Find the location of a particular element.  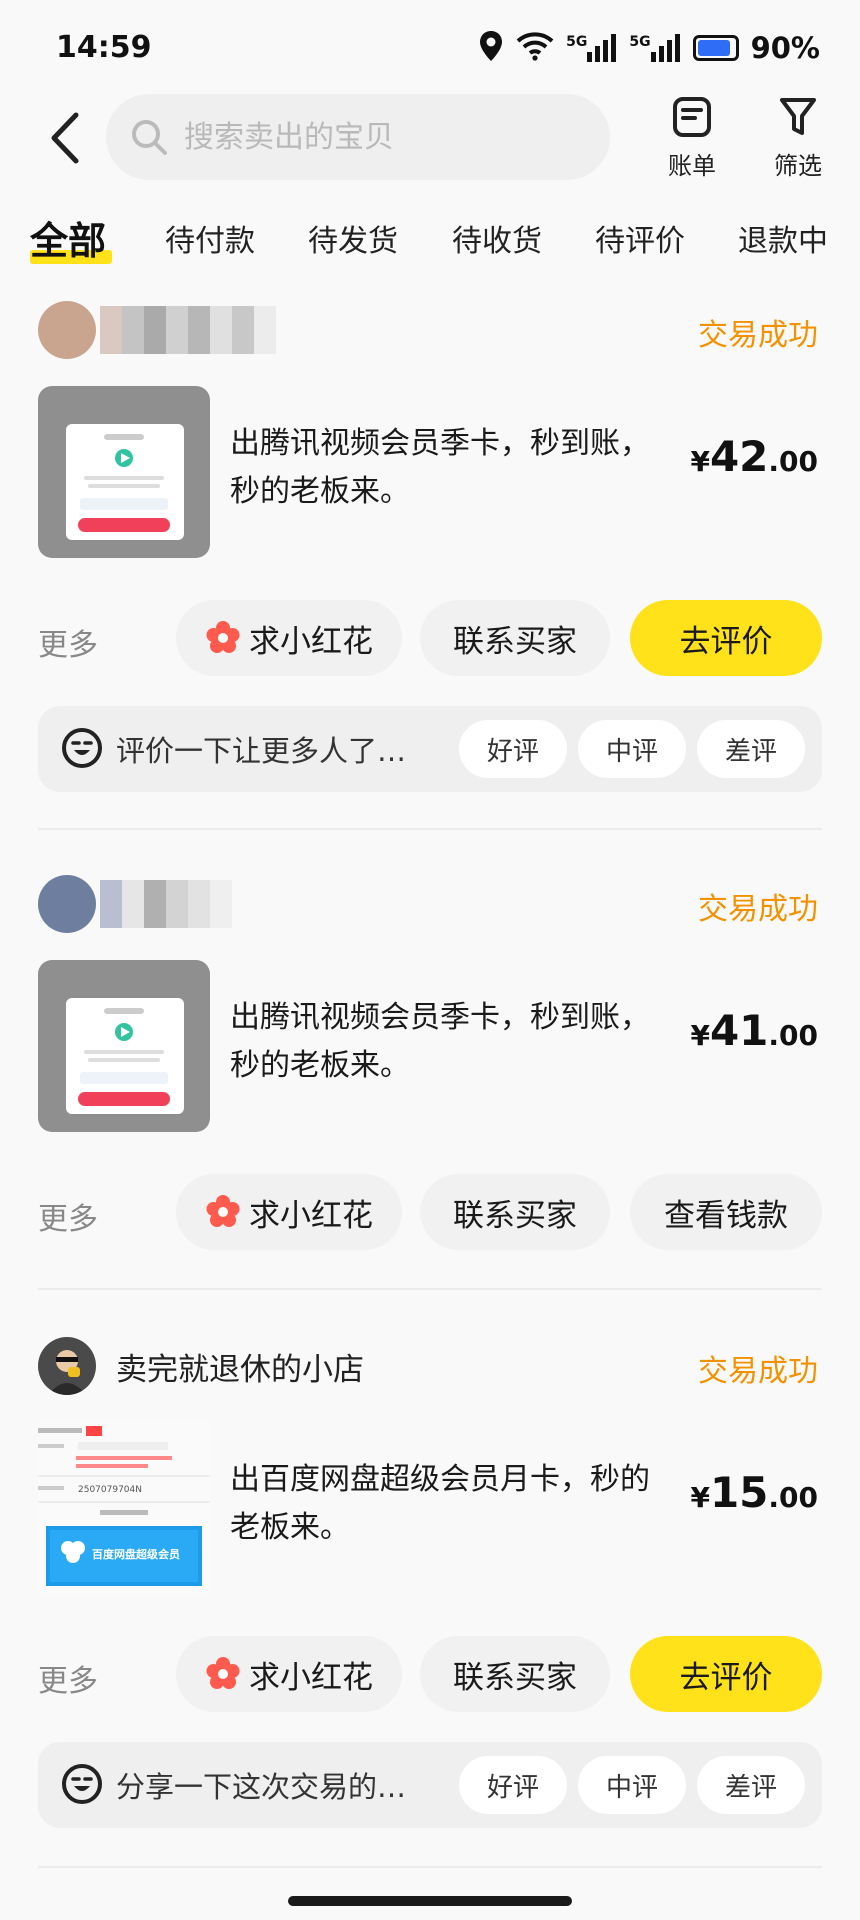

bill-icon is located at coordinates (692, 117).